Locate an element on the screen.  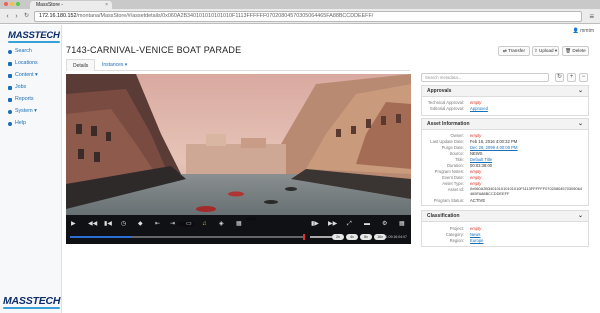
window-controls is located at coordinates (12, 4).